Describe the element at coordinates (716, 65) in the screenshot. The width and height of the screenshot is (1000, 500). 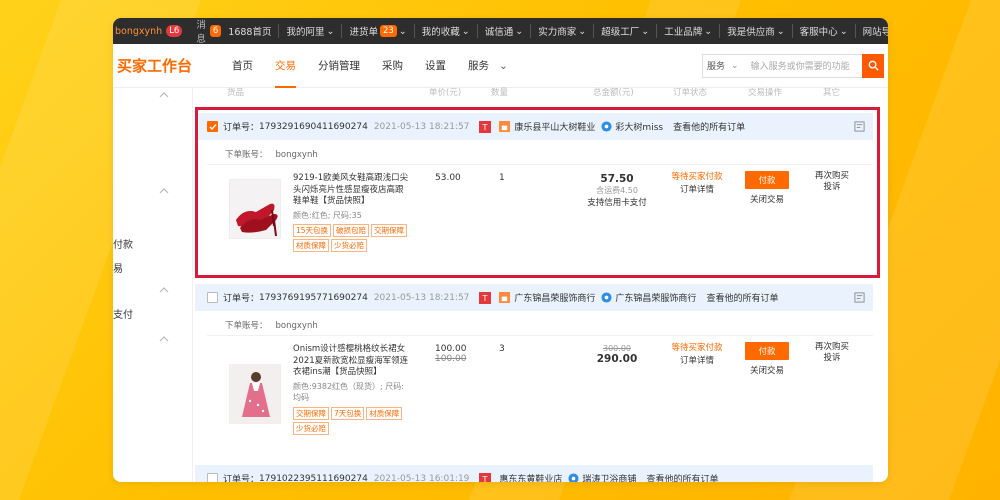
I see `search-scope-select: 服务` at that location.